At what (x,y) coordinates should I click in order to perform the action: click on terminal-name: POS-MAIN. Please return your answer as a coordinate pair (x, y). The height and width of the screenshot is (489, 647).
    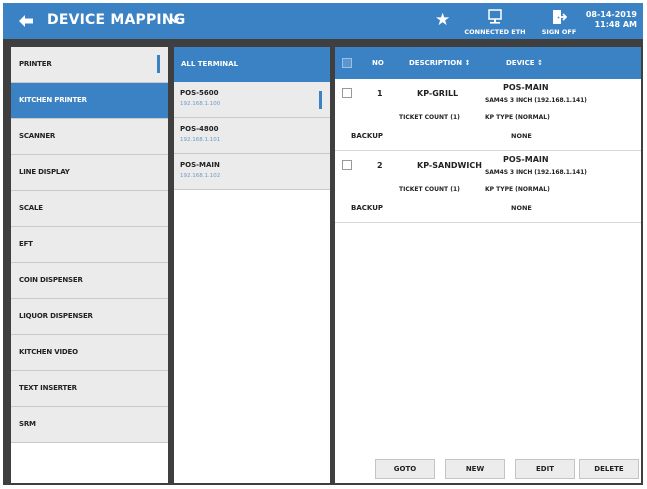
    Looking at the image, I should click on (200, 165).